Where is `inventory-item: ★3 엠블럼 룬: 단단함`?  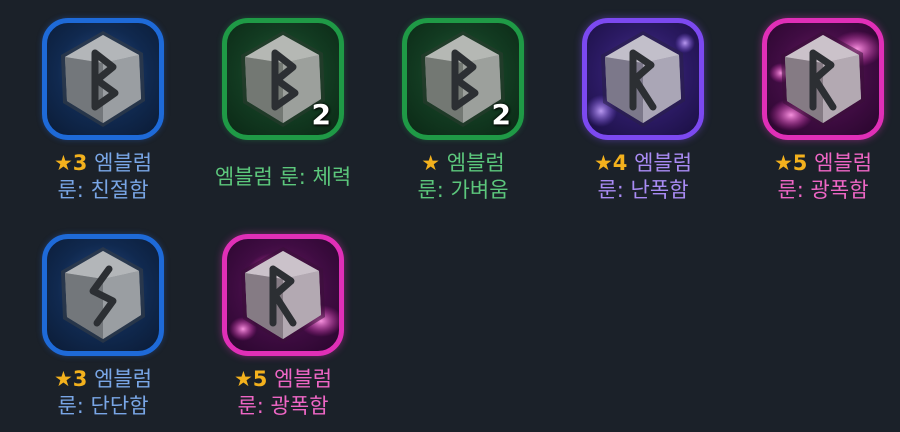
inventory-item: ★3 엠블럼 룬: 단단함 is located at coordinates (90, 324).